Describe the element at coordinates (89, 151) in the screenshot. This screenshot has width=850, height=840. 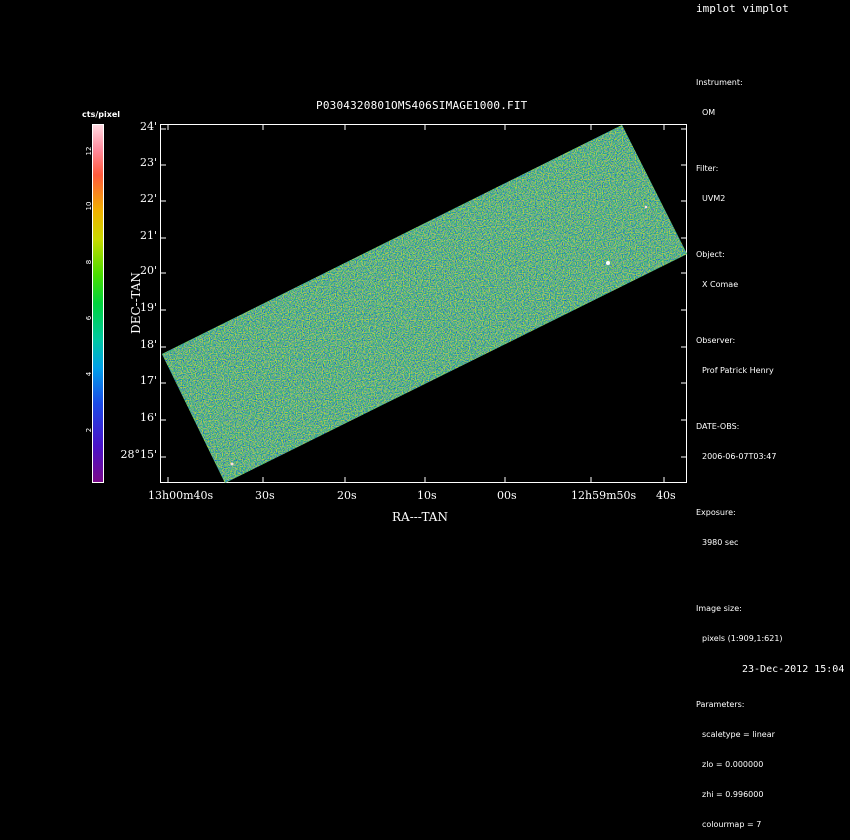
I see `colorbar-tick-label: 12` at that location.